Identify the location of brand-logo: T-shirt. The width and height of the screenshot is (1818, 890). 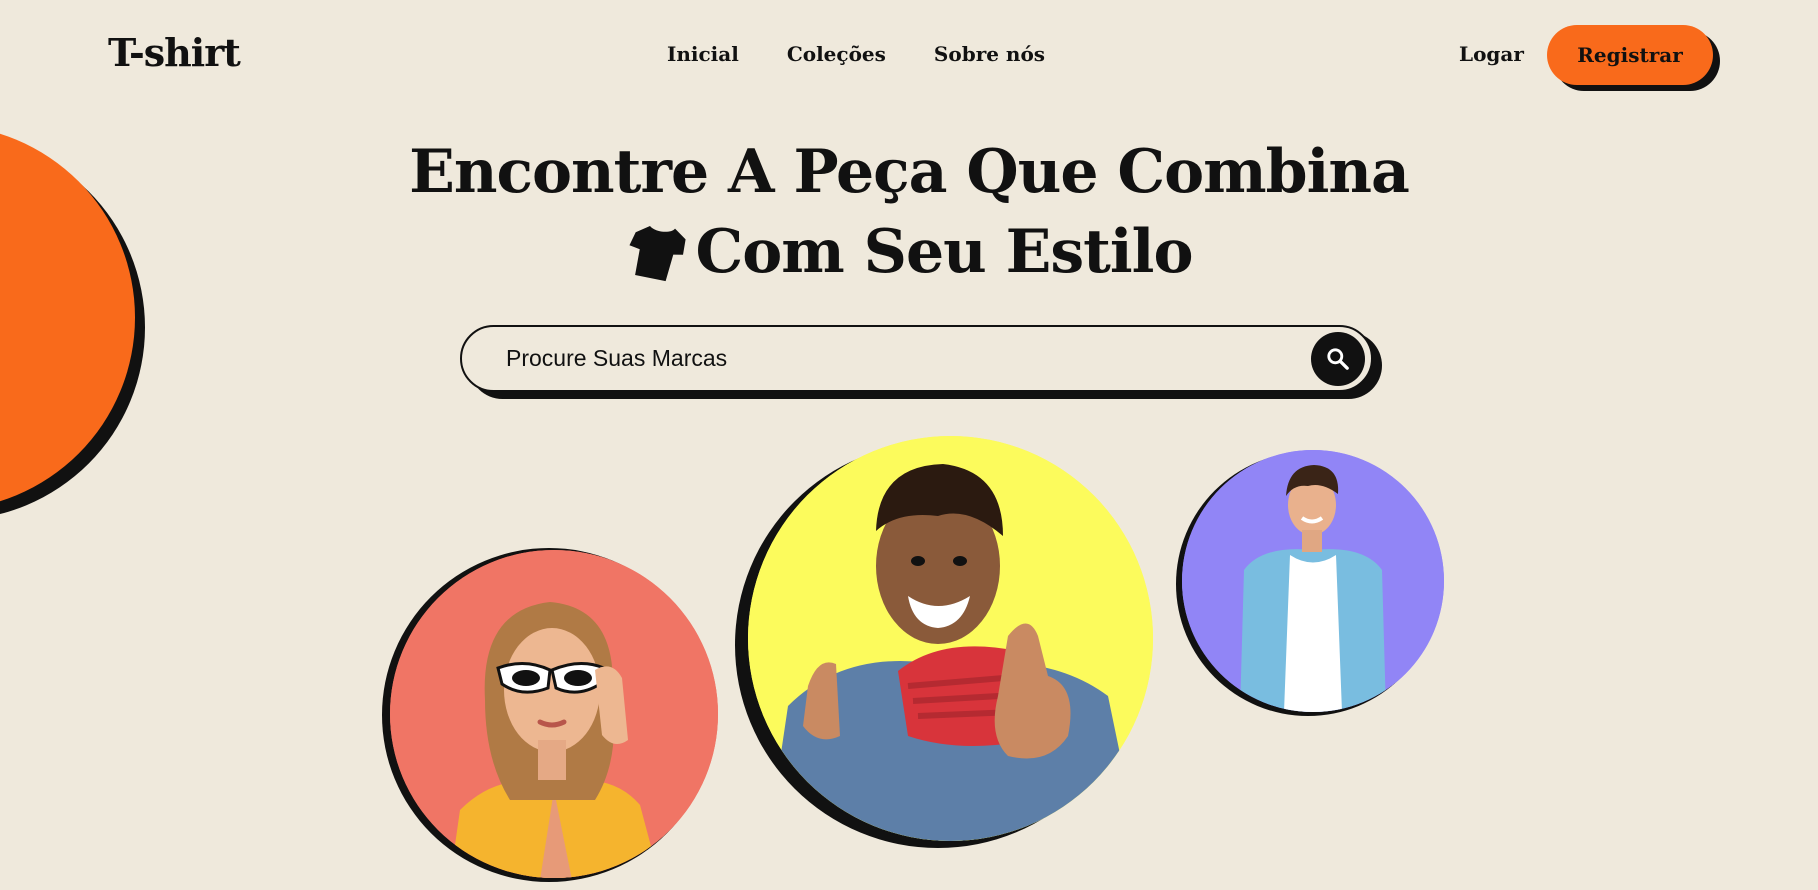
(174, 52).